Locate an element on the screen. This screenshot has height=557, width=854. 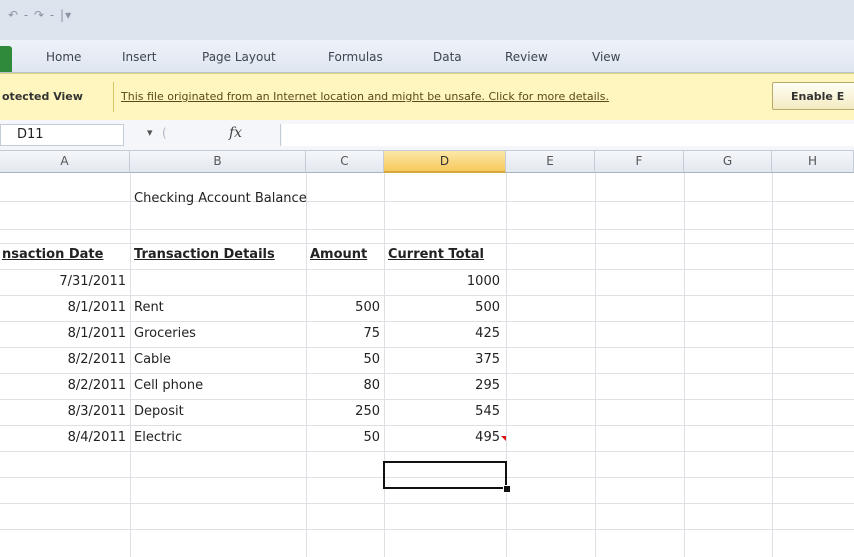
fill-handle is located at coordinates (507, 489).